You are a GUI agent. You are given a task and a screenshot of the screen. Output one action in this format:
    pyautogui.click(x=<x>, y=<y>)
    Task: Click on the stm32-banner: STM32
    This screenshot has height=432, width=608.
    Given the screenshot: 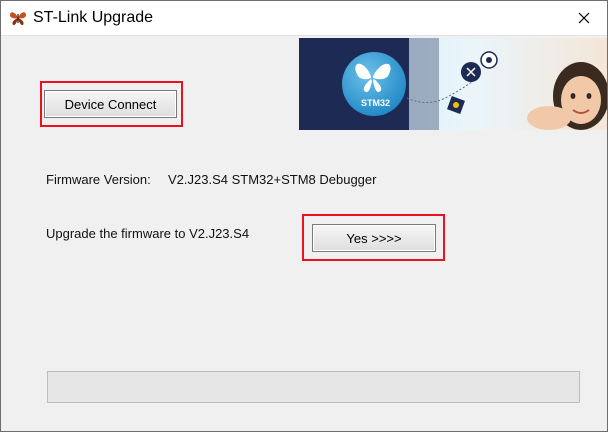 What is the action you would take?
    pyautogui.click(x=453, y=84)
    